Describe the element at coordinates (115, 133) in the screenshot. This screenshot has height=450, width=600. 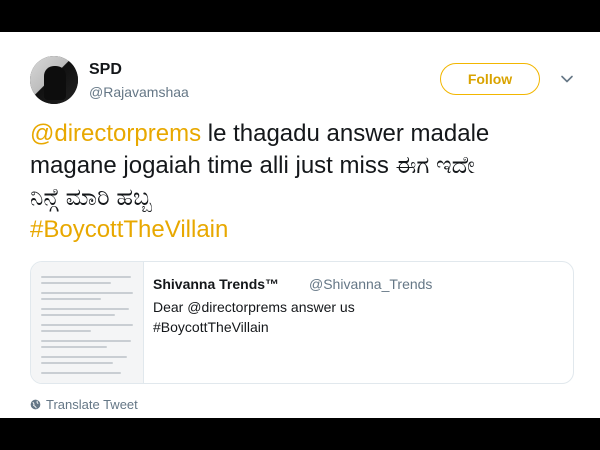
I see `mention-link: @directorprems` at that location.